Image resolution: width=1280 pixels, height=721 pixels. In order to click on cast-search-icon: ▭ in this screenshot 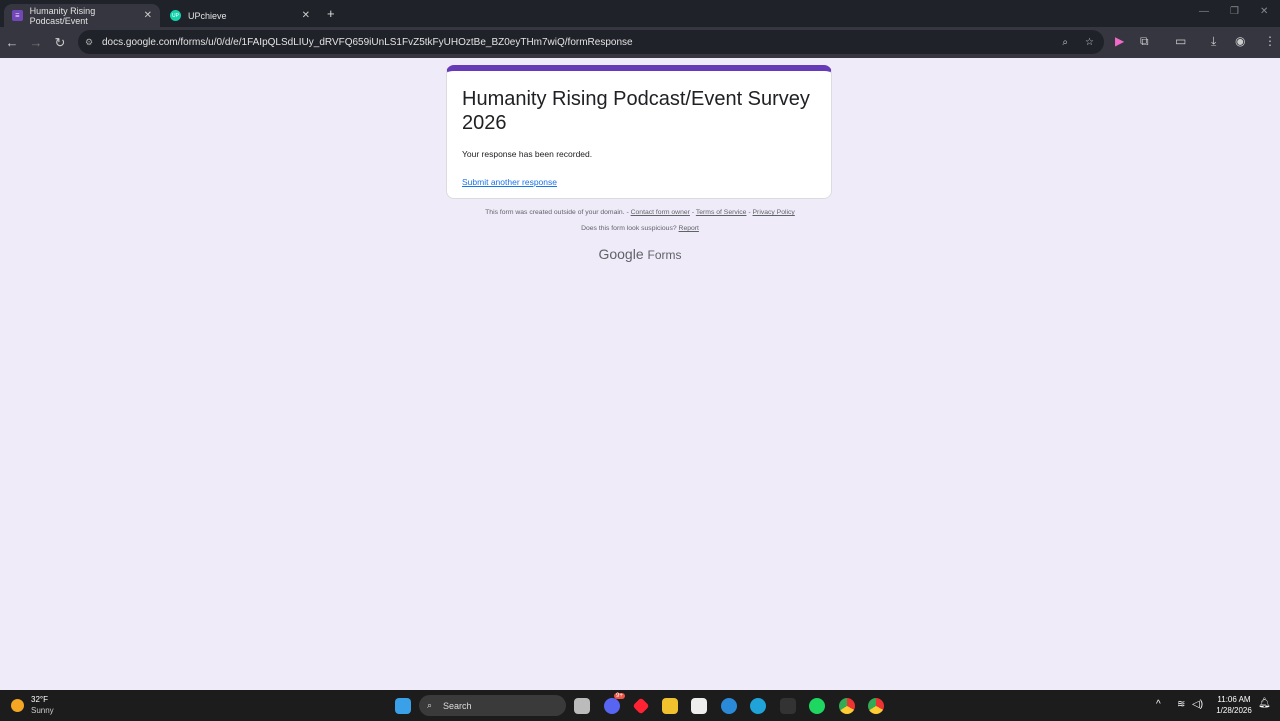, I will do `click(1180, 41)`.